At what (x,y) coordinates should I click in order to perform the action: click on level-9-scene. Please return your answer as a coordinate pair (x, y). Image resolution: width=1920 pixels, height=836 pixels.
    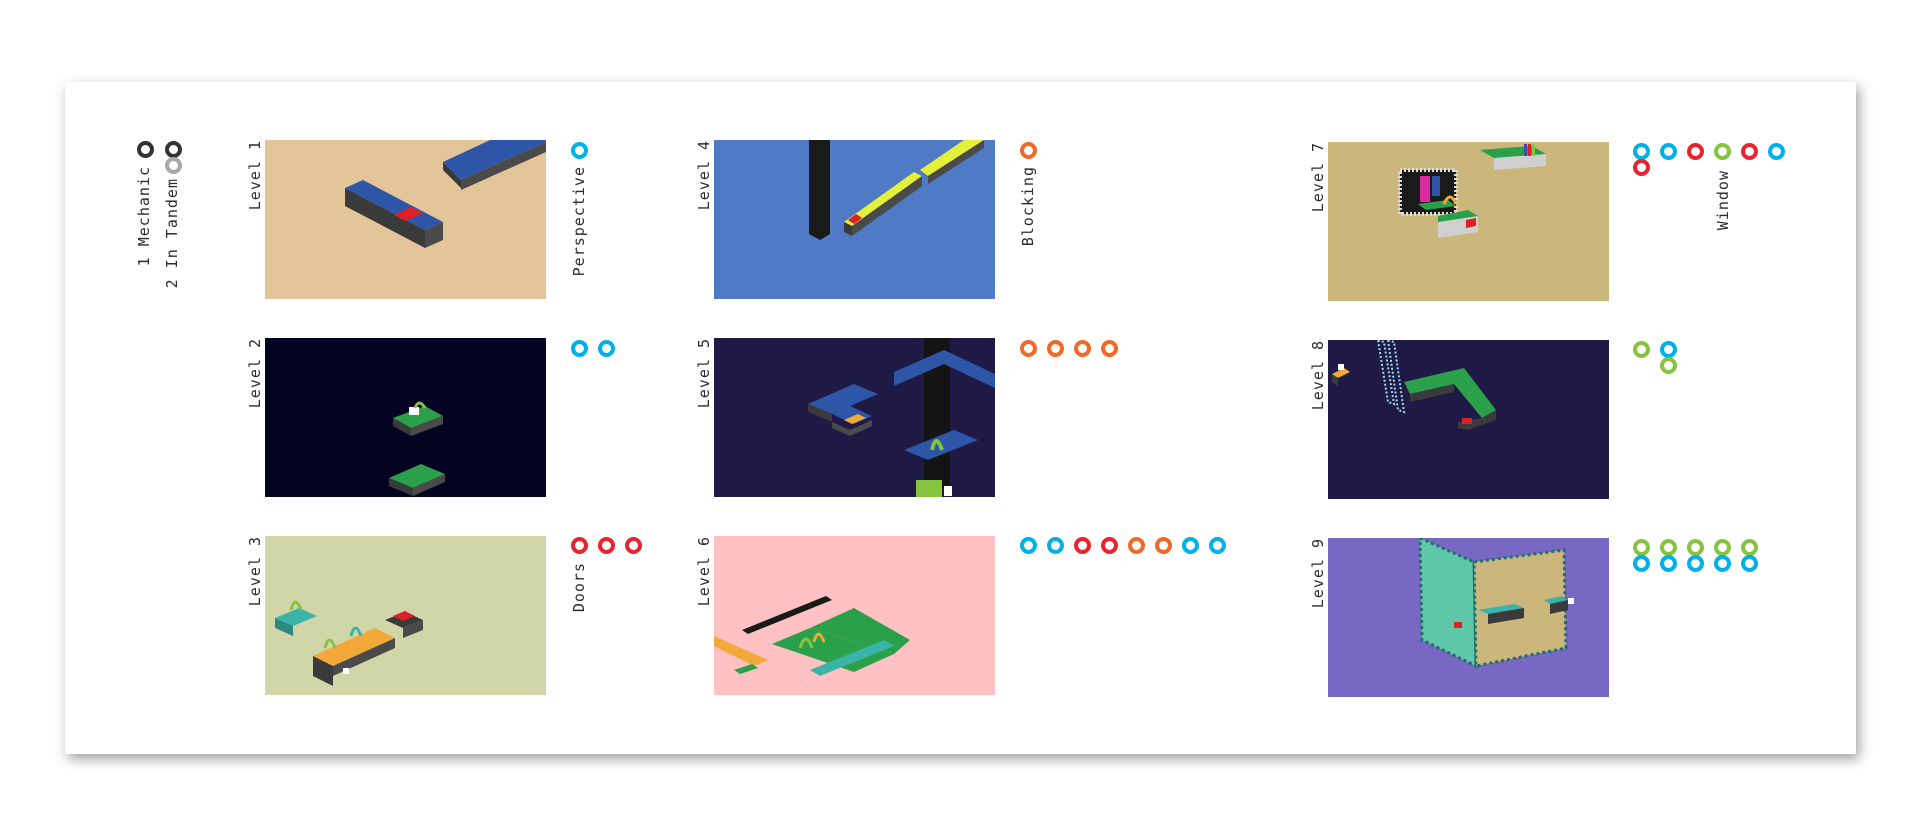
    Looking at the image, I should click on (1468, 617).